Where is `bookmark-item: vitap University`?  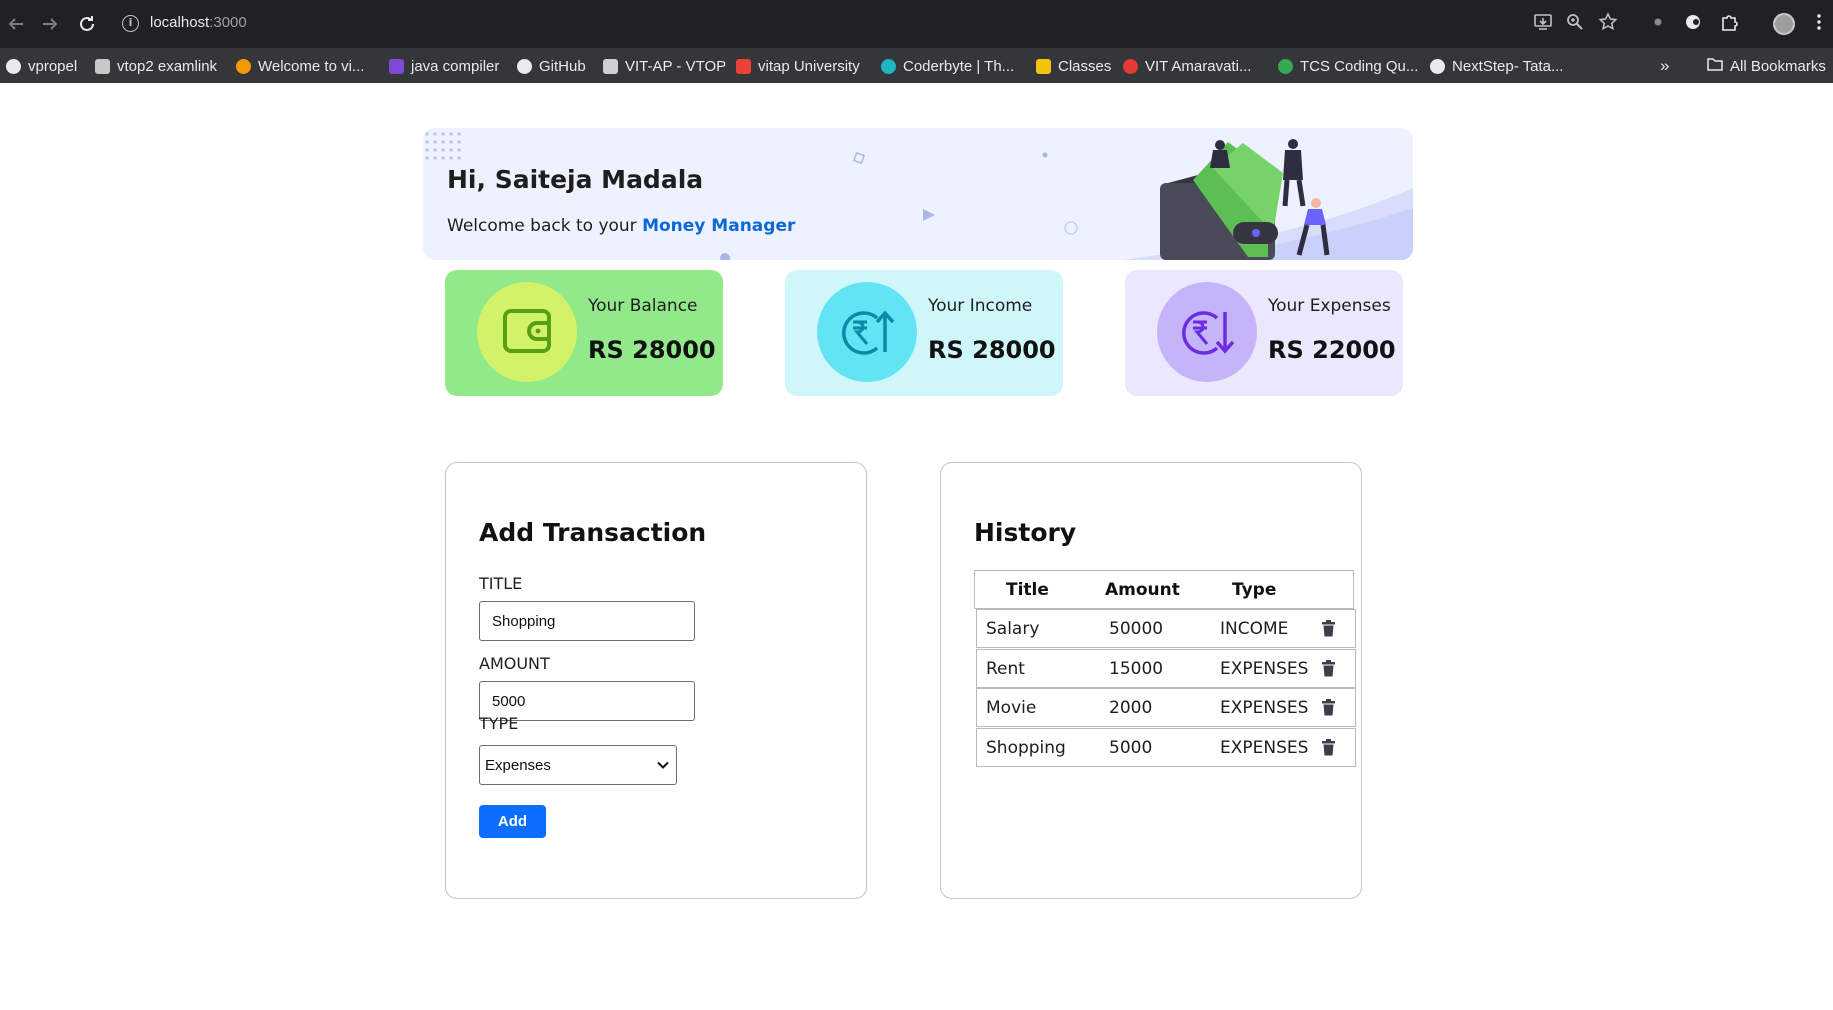
bookmark-item: vitap University is located at coordinates (798, 66).